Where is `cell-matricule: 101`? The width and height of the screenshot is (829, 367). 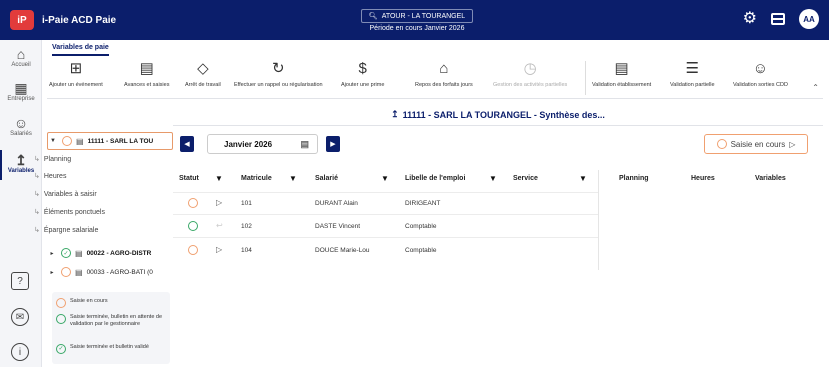
cell-matricule: 101 is located at coordinates (246, 203).